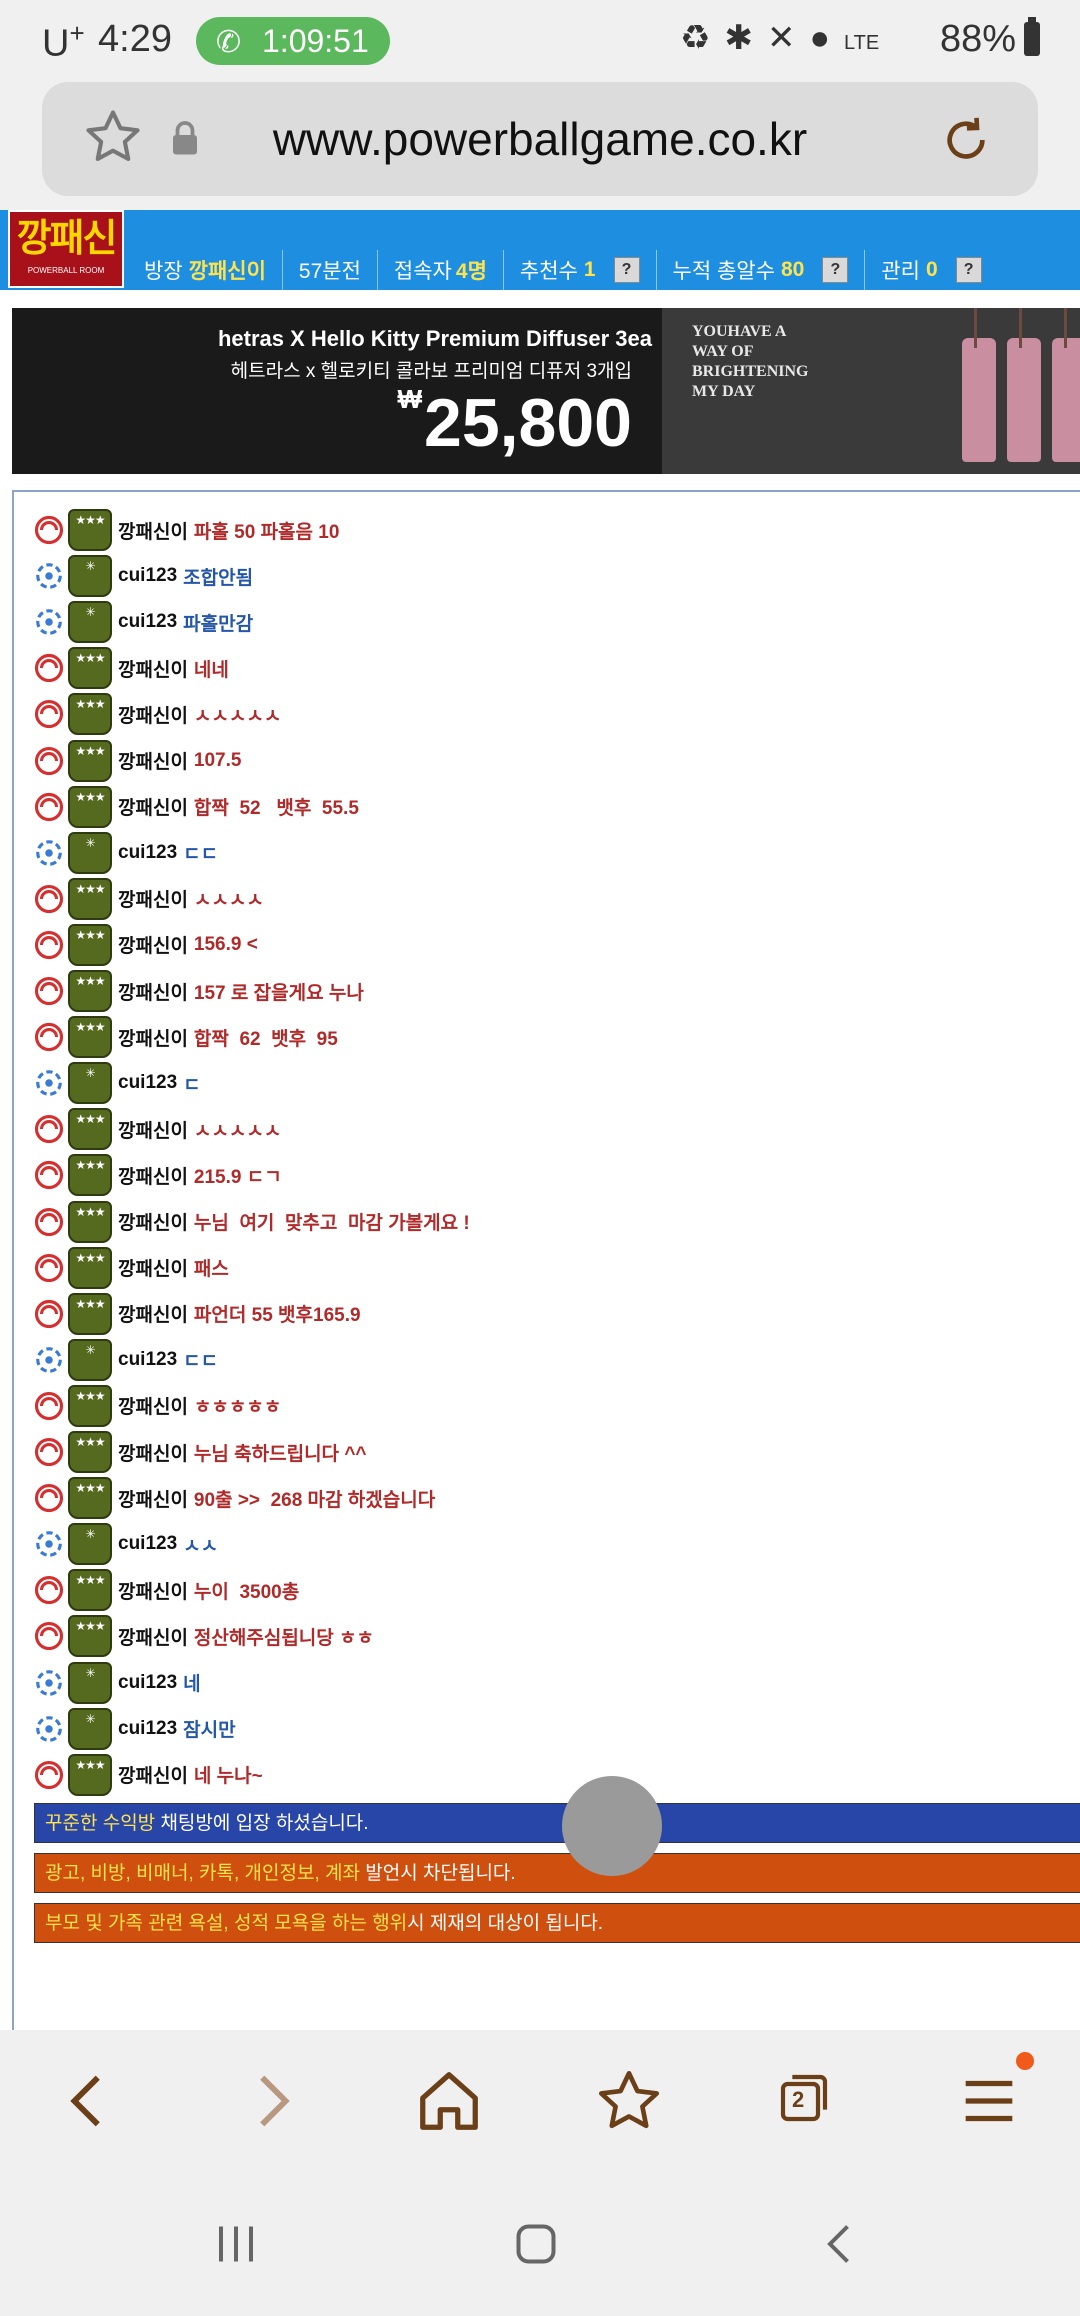 The image size is (1080, 2316). Describe the element at coordinates (201, 855) in the screenshot. I see `message-text: ㄷㄷ` at that location.